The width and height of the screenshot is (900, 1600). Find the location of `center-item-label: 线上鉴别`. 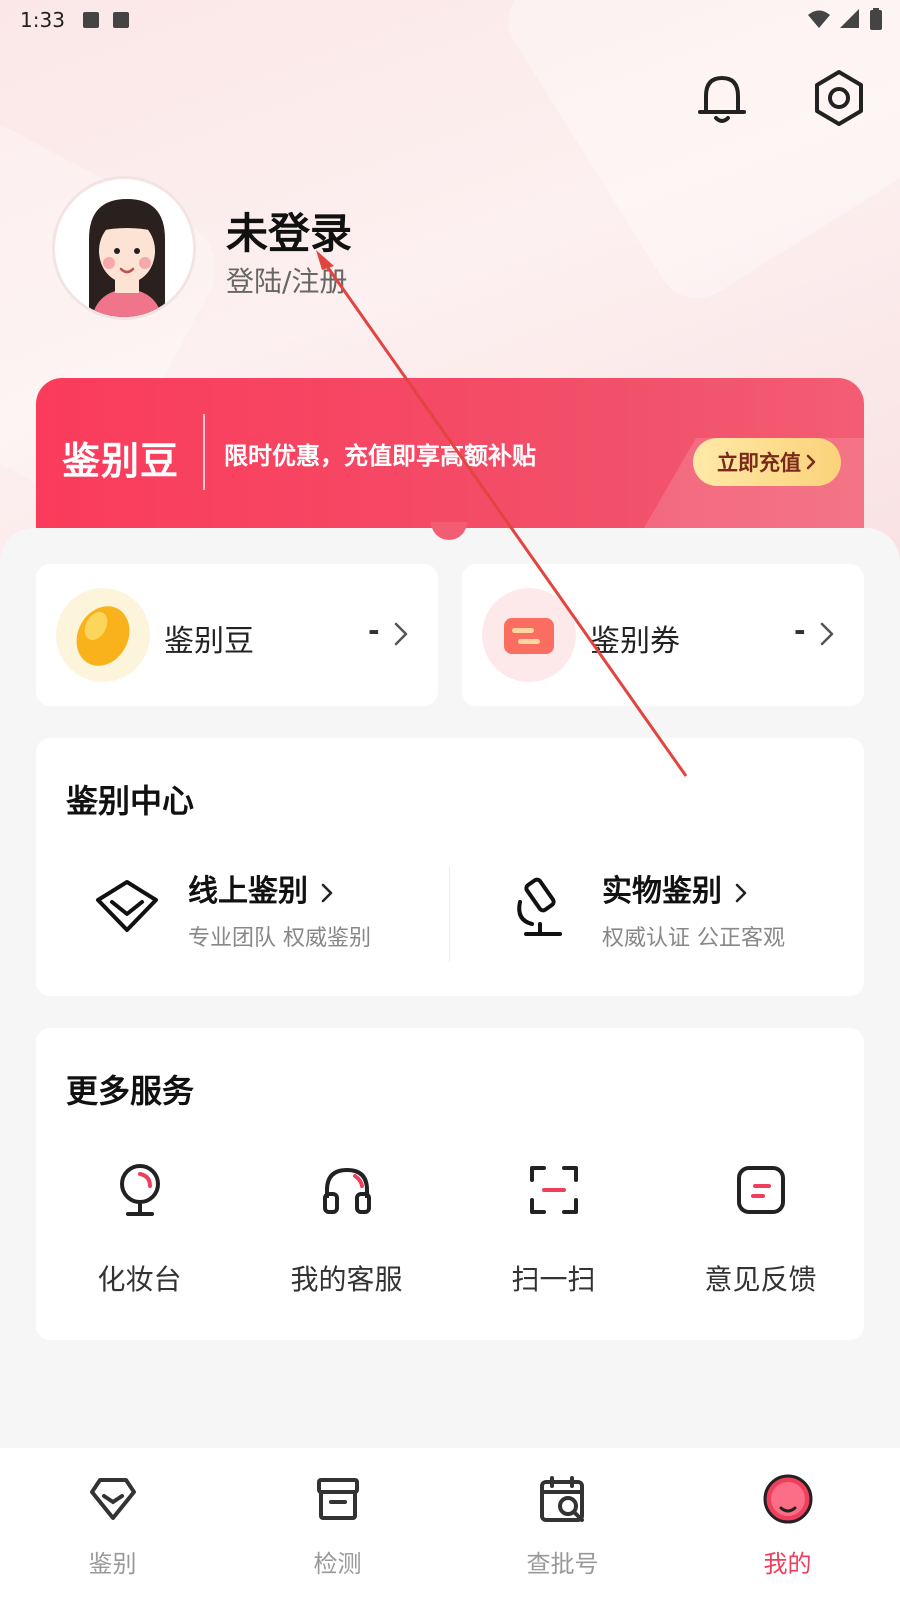

center-item-label: 线上鉴别 is located at coordinates (262, 888).